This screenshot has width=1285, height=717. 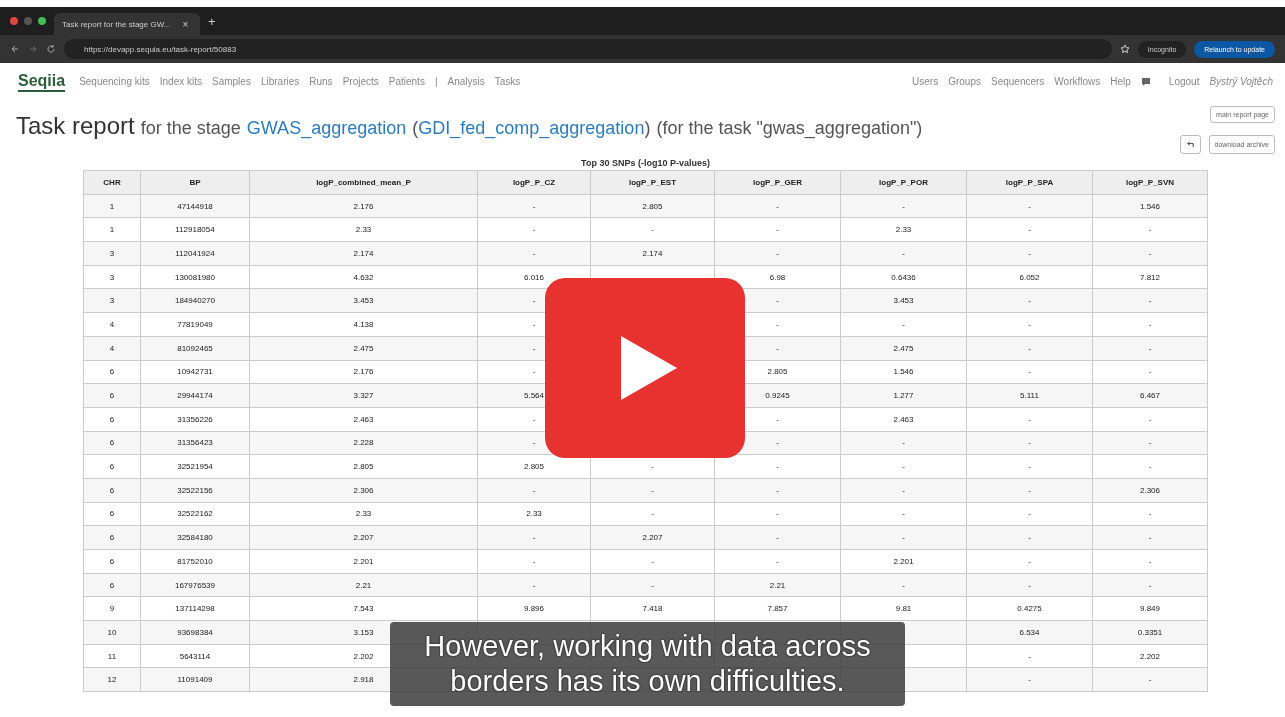 What do you see at coordinates (112, 182) in the screenshot?
I see `column-header: CHR` at bounding box center [112, 182].